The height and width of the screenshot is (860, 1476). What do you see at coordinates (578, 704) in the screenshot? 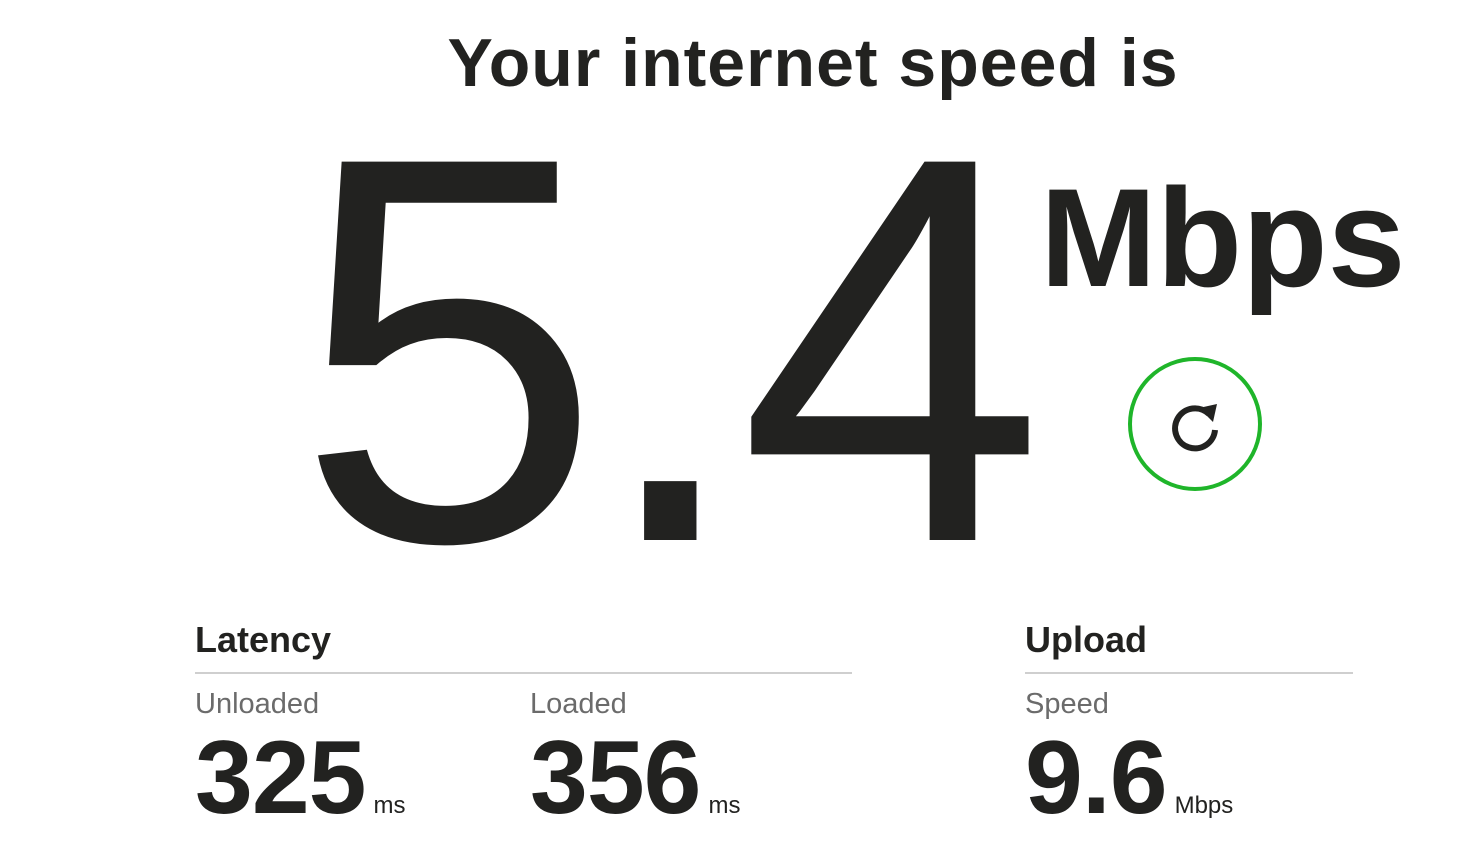
I see `loaded-label: Loaded` at bounding box center [578, 704].